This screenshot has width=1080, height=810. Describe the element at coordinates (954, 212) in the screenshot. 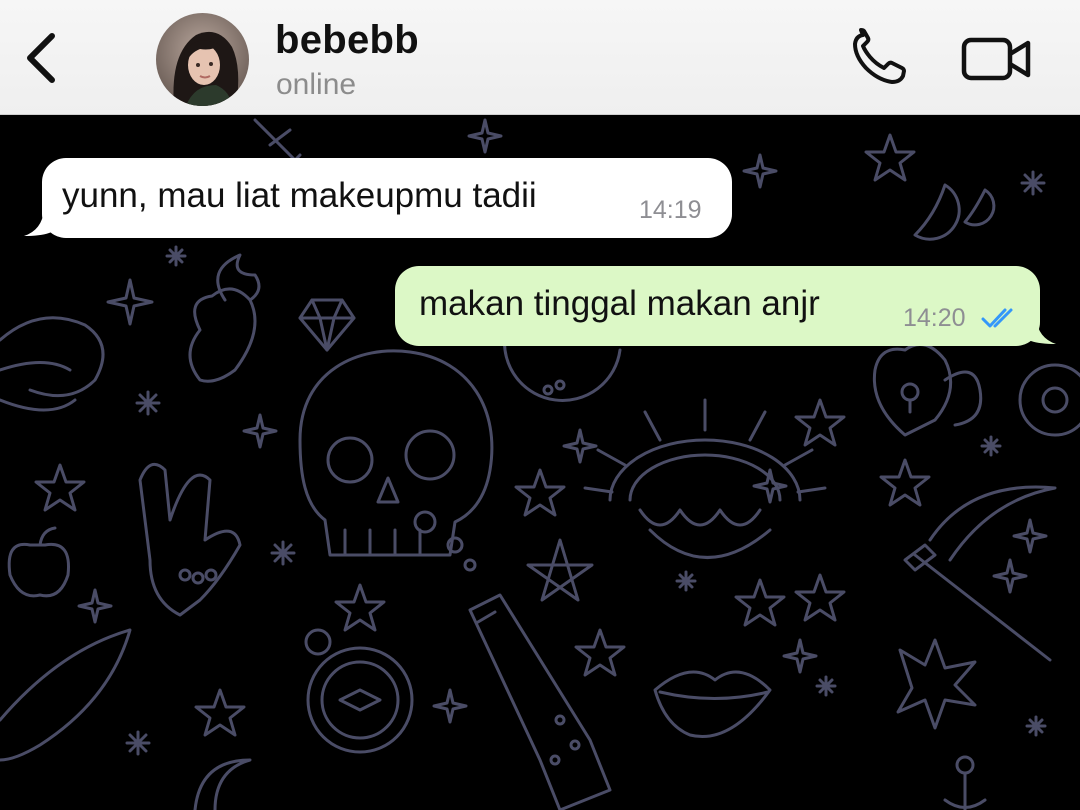

I see `drops-doodle` at that location.